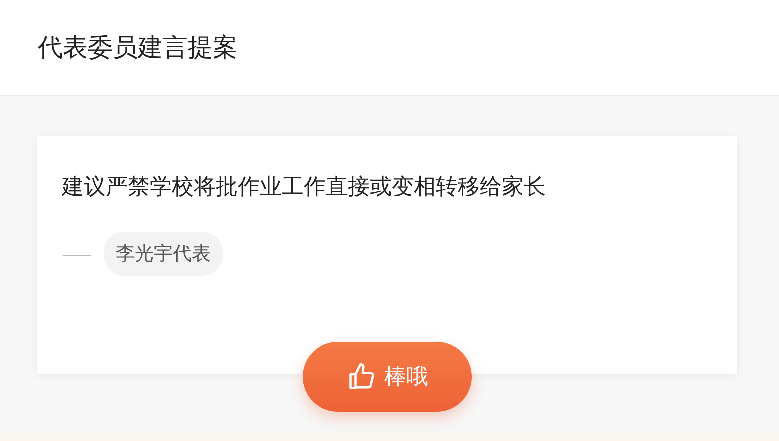 Image resolution: width=779 pixels, height=441 pixels. I want to click on proposal-title: 建议严禁学校将批作业工作直接或变相转移给家长, so click(304, 188).